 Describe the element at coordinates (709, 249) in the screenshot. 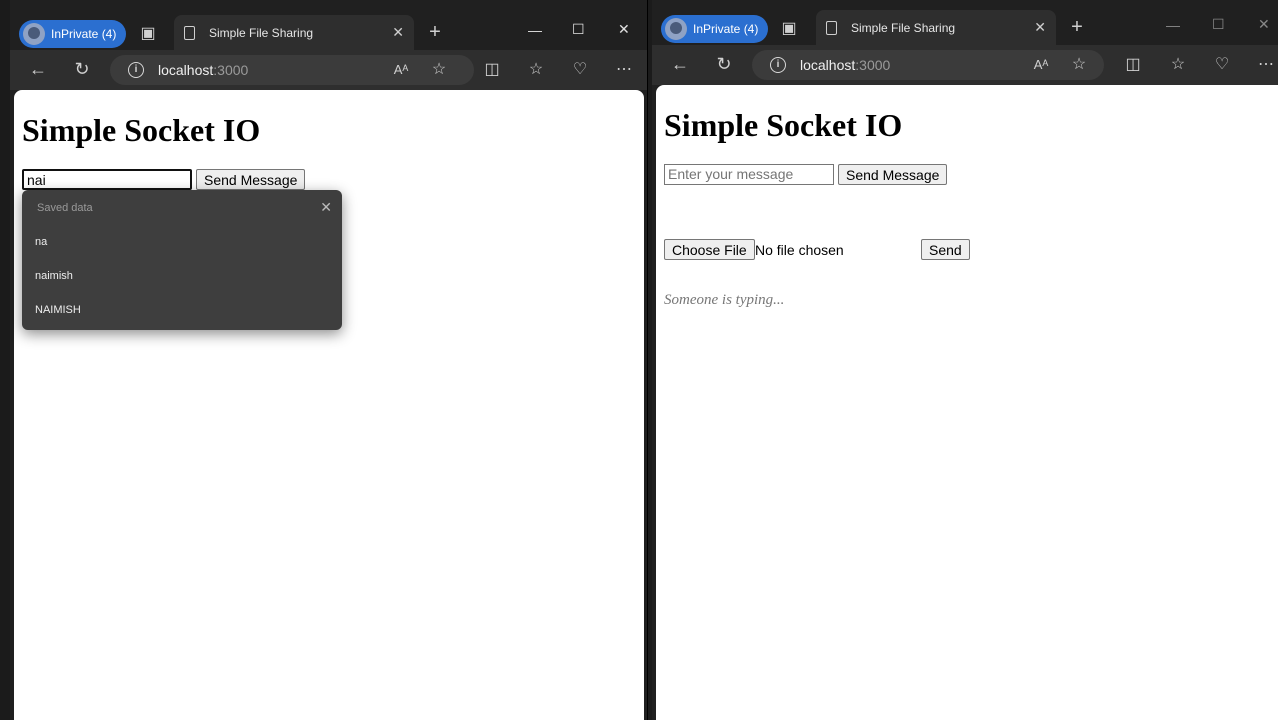

I see `choose-file-button: Choose File` at that location.